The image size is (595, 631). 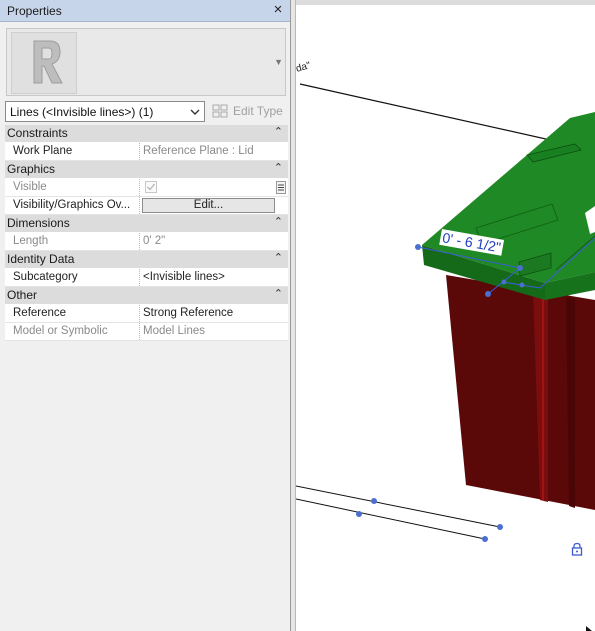 What do you see at coordinates (31, 169) in the screenshot?
I see `section-label: Graphics` at bounding box center [31, 169].